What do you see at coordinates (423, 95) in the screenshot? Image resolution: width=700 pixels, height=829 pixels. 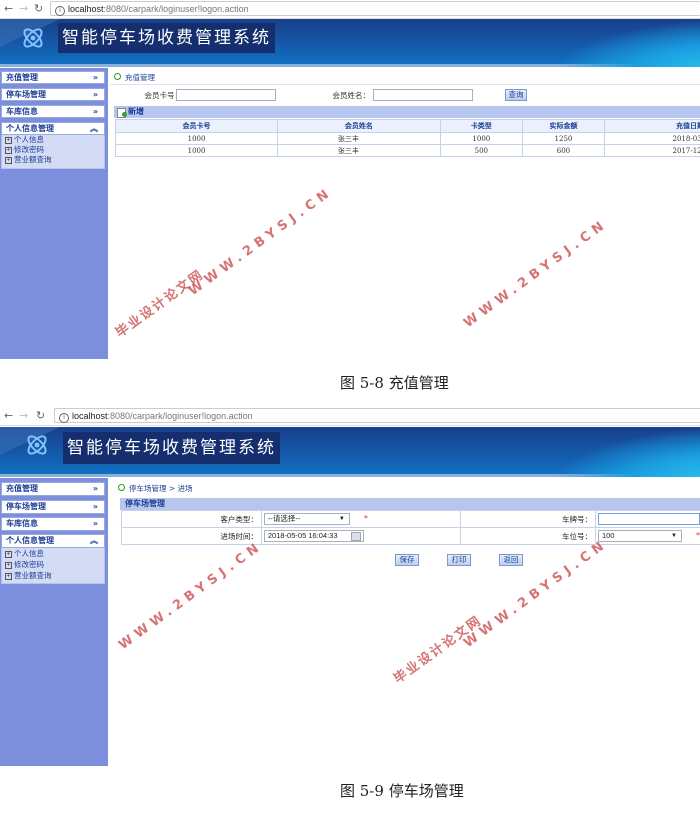 I see `member-name-input` at bounding box center [423, 95].